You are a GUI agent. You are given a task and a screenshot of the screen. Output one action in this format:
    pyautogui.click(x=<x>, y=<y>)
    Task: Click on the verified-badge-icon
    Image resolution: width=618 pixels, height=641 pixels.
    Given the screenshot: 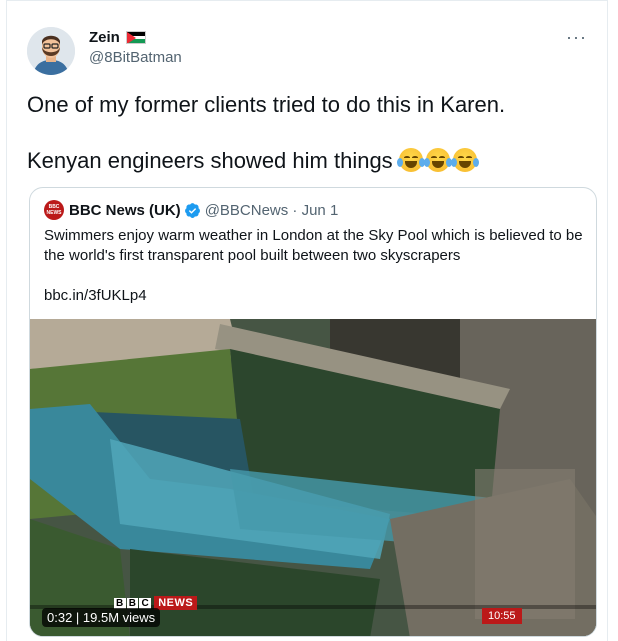 What is the action you would take?
    pyautogui.click(x=192, y=210)
    